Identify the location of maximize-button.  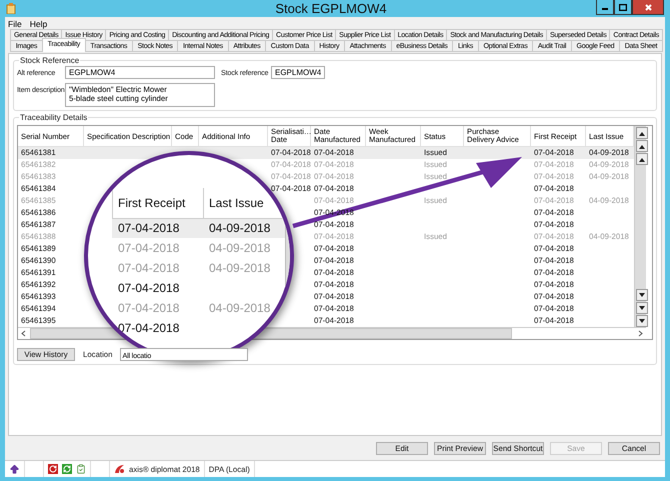
(623, 7).